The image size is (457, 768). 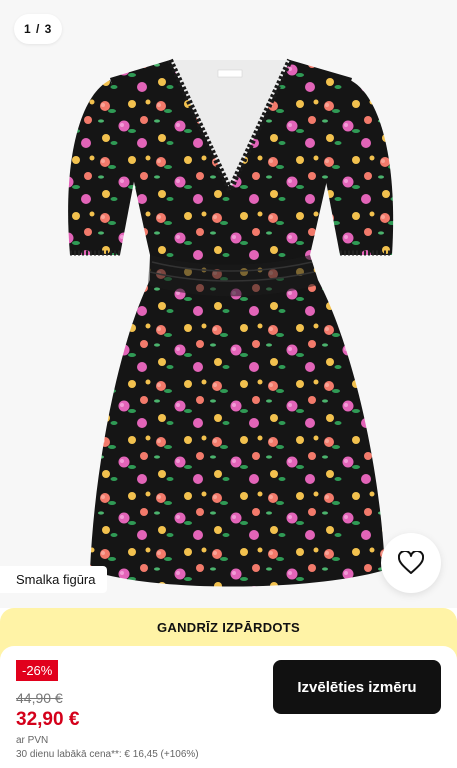 I want to click on wishlist-button, so click(x=411, y=563).